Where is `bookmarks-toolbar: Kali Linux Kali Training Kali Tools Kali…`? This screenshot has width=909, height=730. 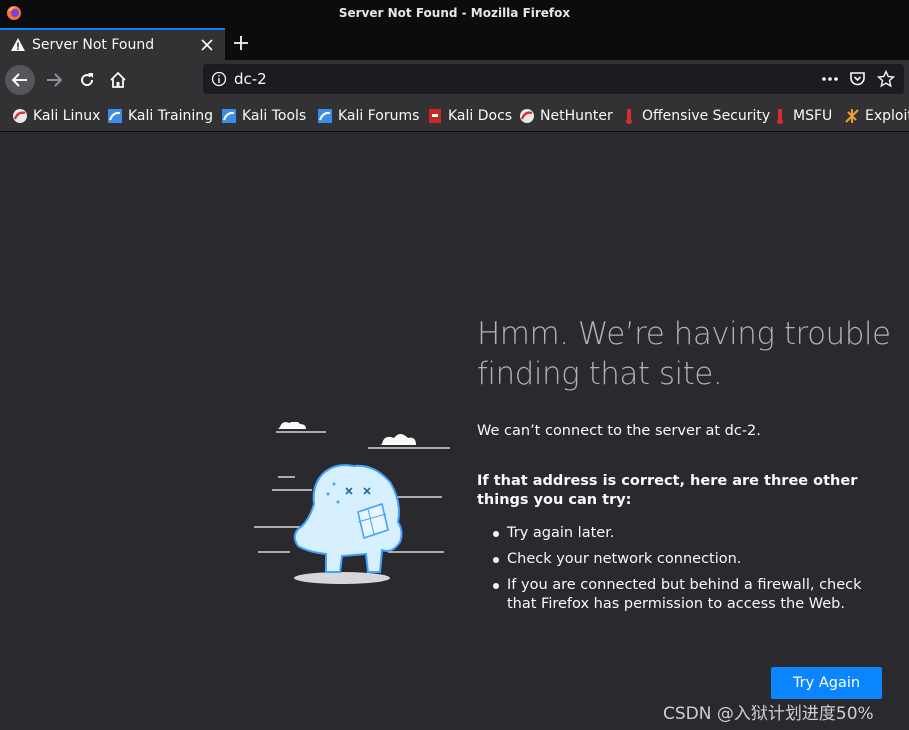 bookmarks-toolbar: Kali Linux Kali Training Kali Tools Kali… is located at coordinates (454, 116).